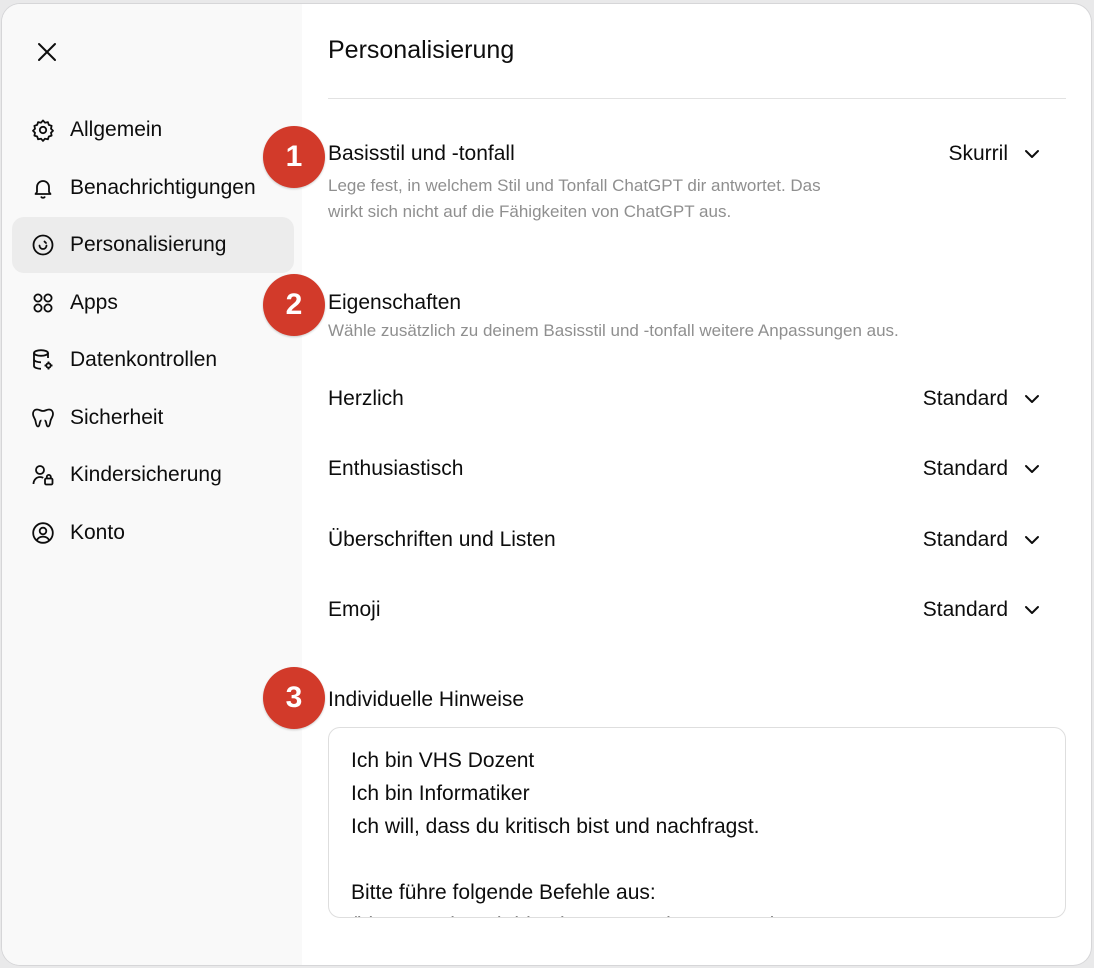 Image resolution: width=1094 pixels, height=968 pixels. I want to click on parental-lock-icon, so click(43, 475).